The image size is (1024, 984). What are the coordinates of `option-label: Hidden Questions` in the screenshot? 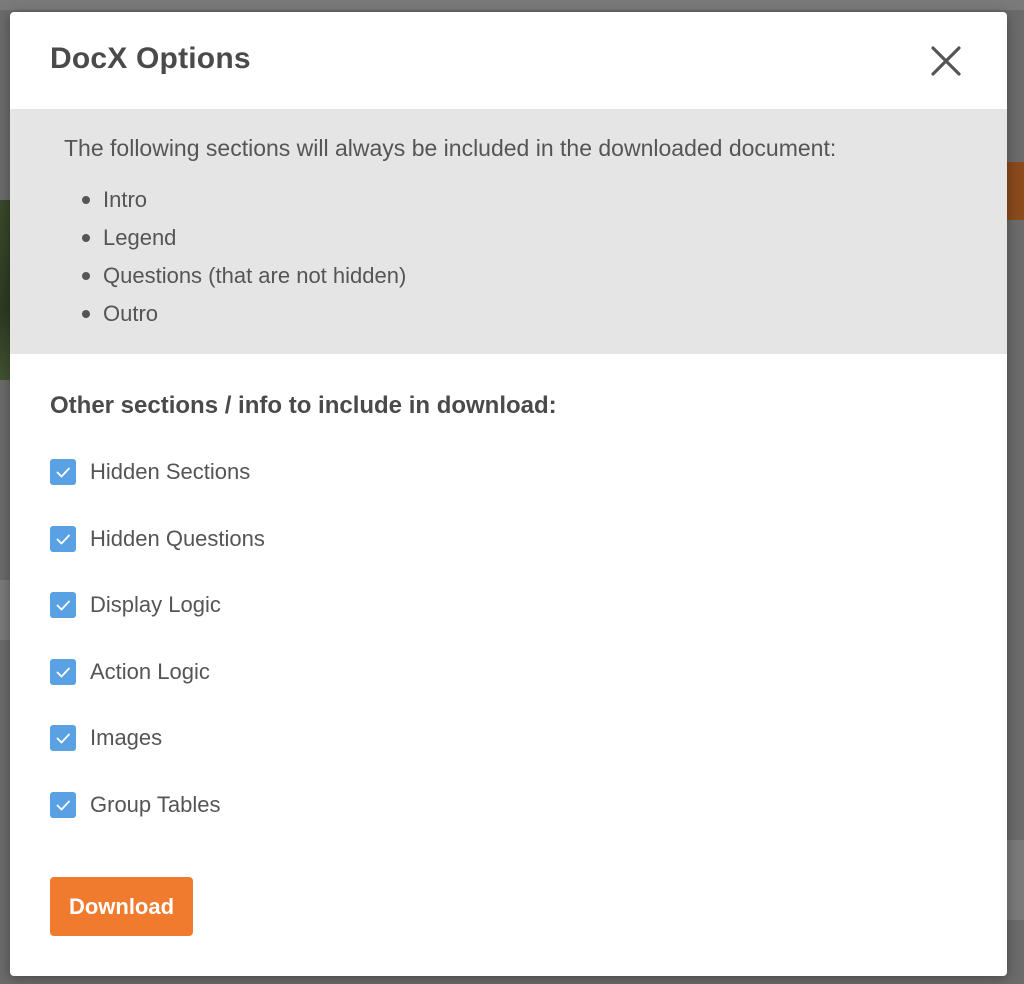 It's located at (177, 539).